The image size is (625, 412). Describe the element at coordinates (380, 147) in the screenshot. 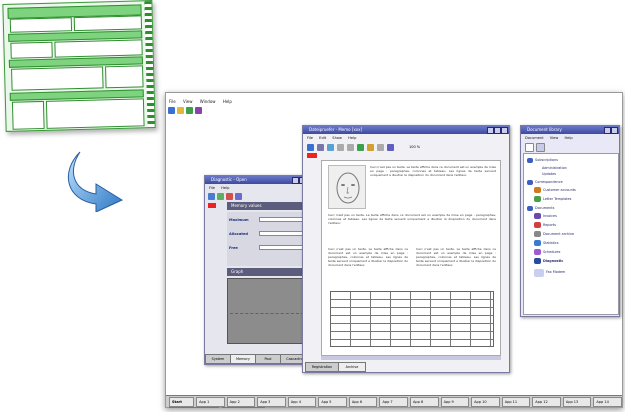

I see `table-icon` at that location.